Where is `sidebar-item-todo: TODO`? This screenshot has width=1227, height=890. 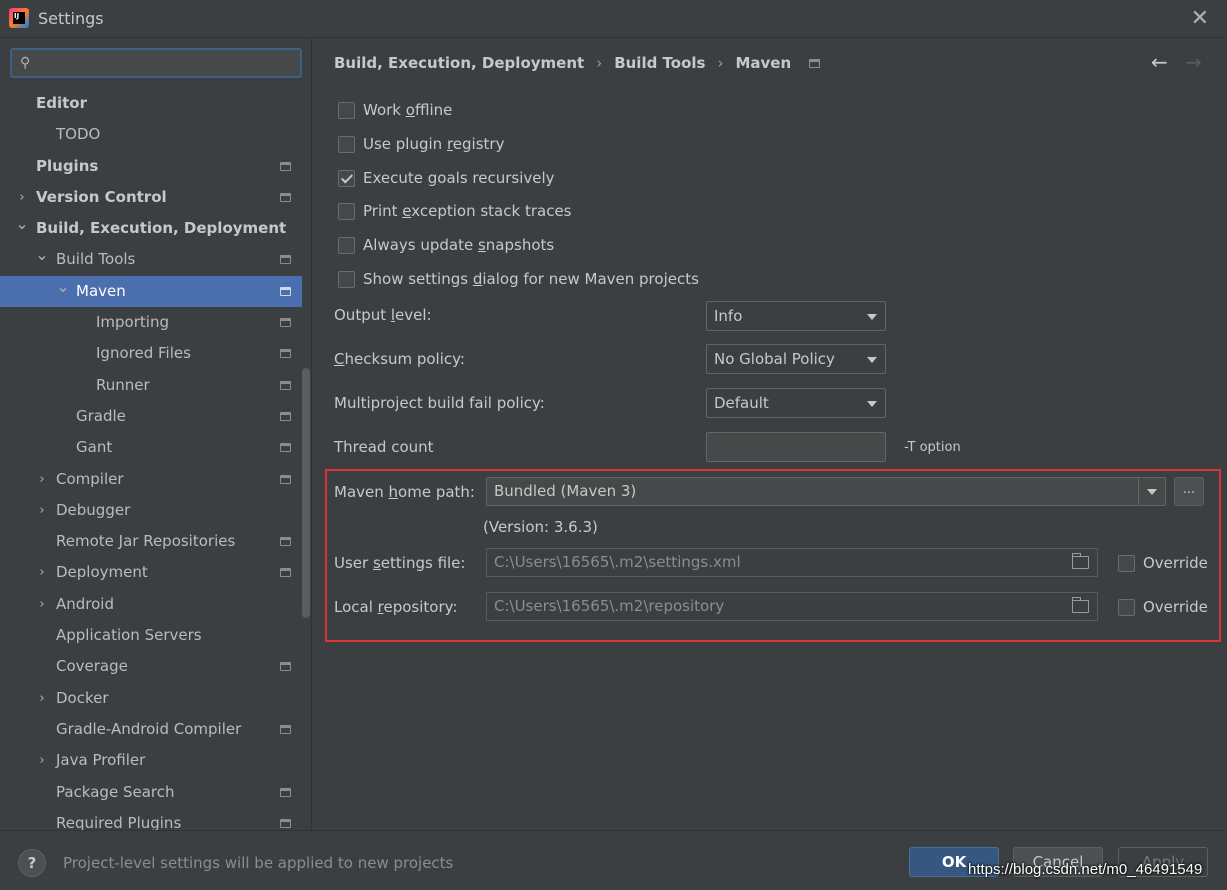
sidebar-item-todo: TODO is located at coordinates (151, 134).